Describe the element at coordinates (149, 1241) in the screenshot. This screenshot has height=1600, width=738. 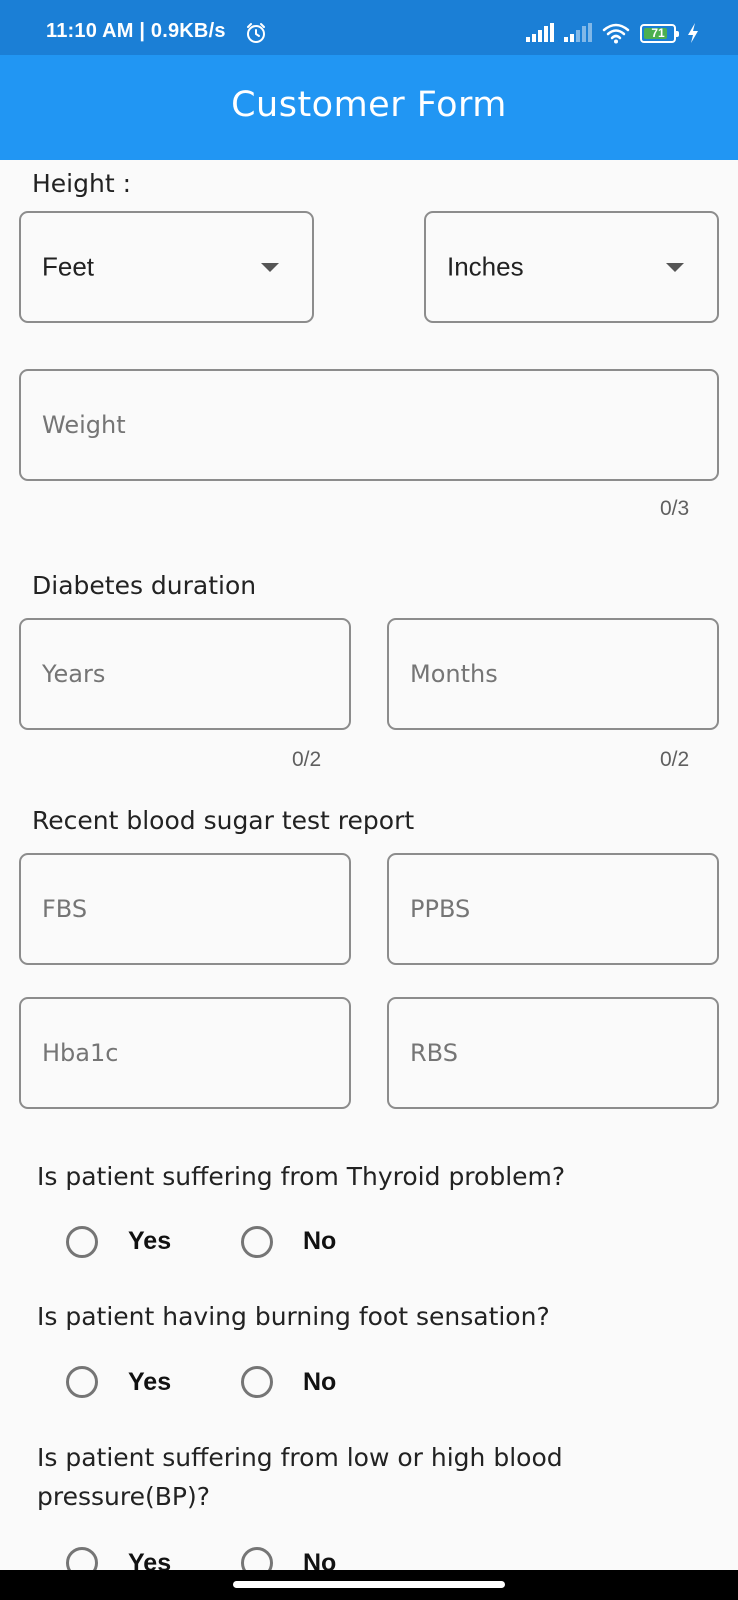
I see `thyroid-yes-label: Yes` at that location.